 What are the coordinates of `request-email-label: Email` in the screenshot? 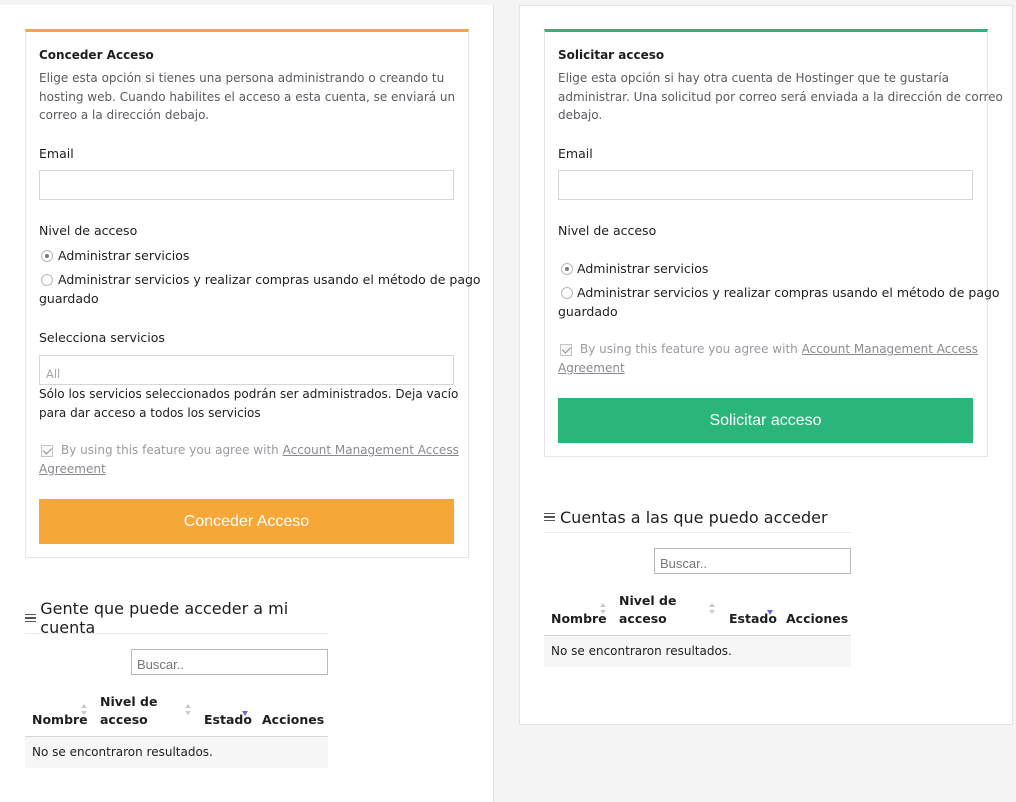 It's located at (575, 153).